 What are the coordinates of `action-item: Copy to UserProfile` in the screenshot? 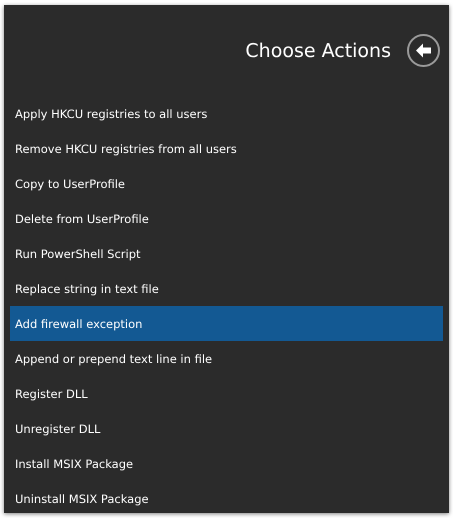 It's located at (226, 183).